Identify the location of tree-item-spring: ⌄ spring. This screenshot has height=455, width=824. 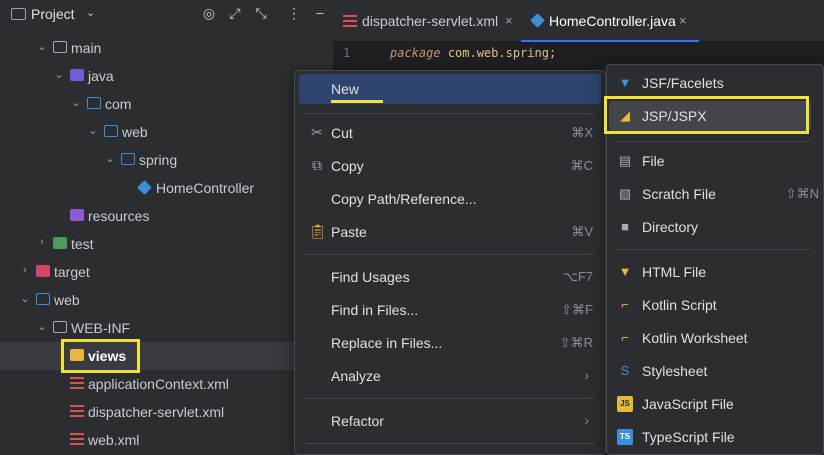
(166, 160).